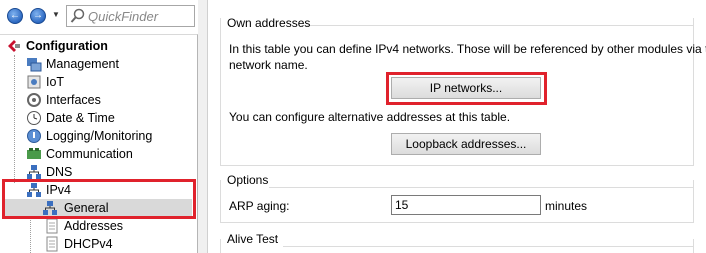 This screenshot has width=706, height=253. Describe the element at coordinates (34, 100) in the screenshot. I see `interfaces-icon` at that location.